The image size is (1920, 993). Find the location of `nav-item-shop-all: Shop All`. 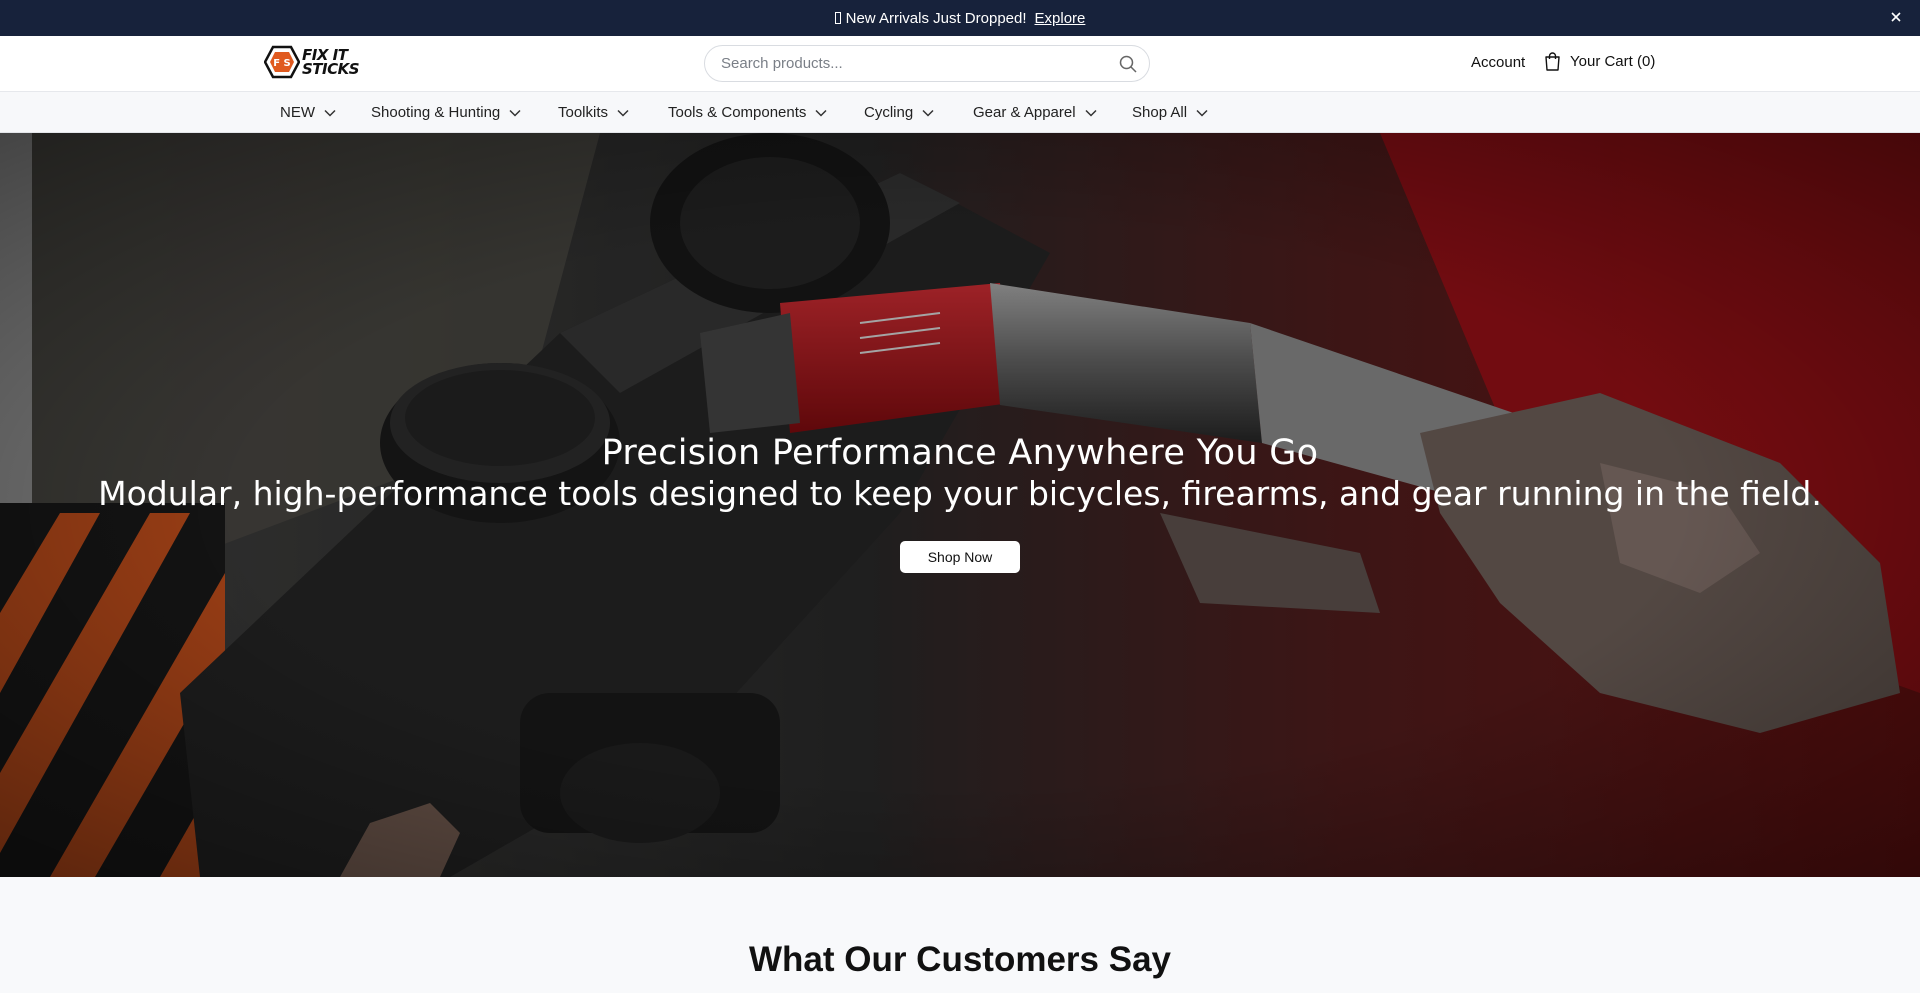

nav-item-shop-all: Shop All is located at coordinates (1170, 112).